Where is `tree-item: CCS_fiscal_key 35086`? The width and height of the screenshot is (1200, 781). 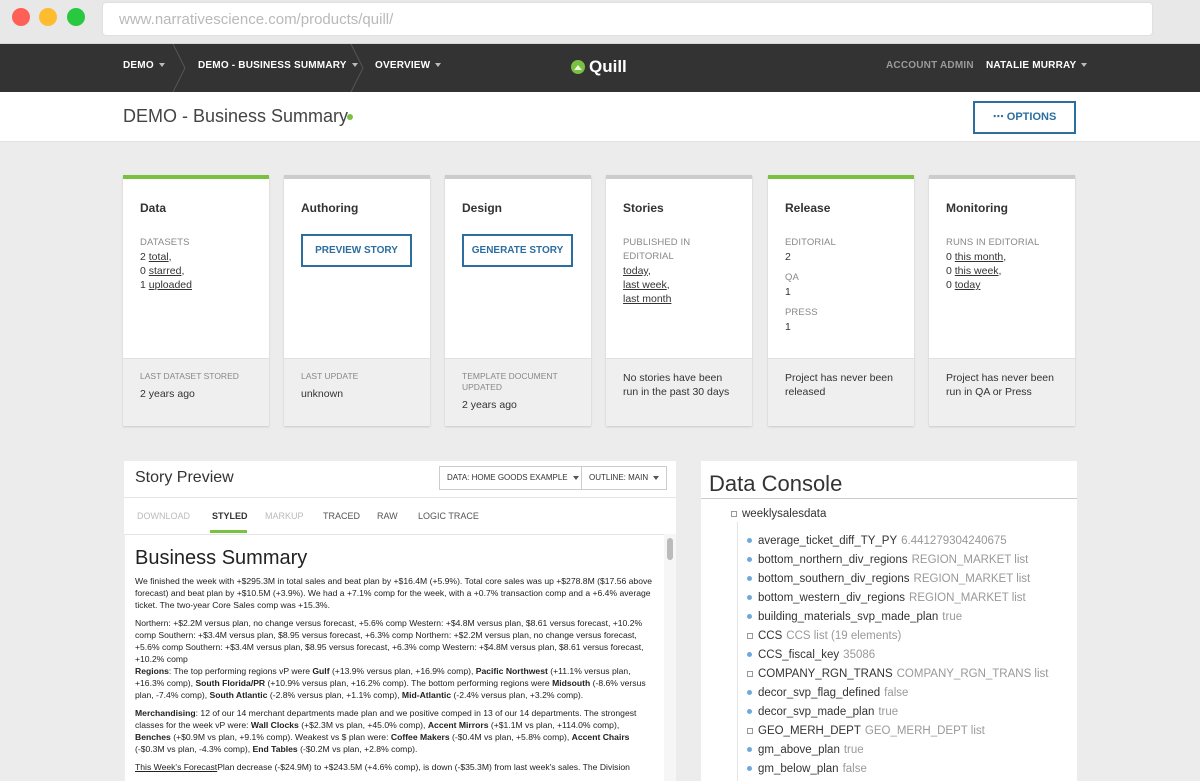
tree-item: CCS_fiscal_key 35086 is located at coordinates (898, 654).